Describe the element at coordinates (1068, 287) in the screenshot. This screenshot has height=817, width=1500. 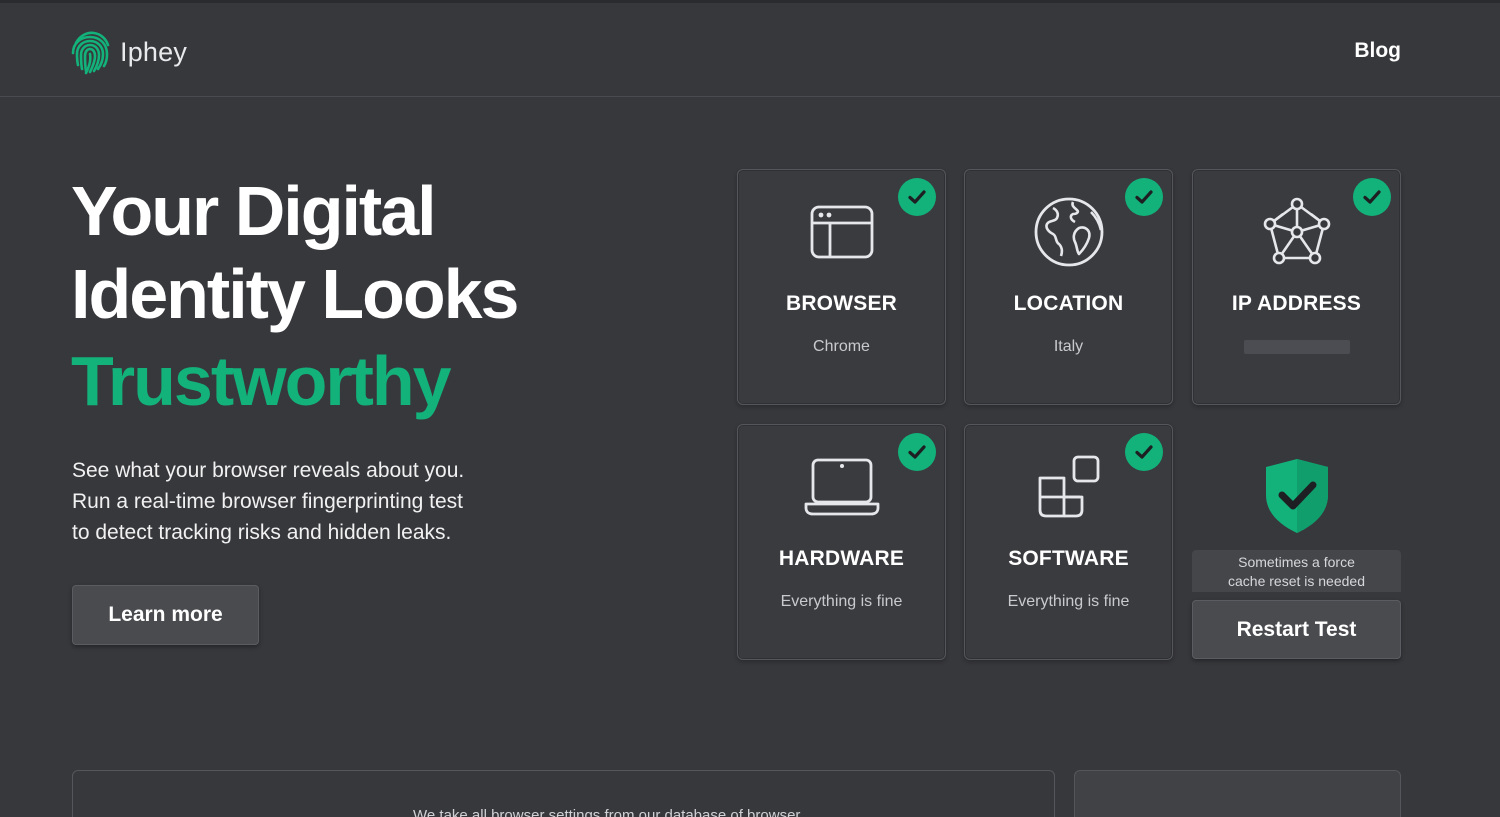
I see `location-card: LOCATION Italy` at that location.